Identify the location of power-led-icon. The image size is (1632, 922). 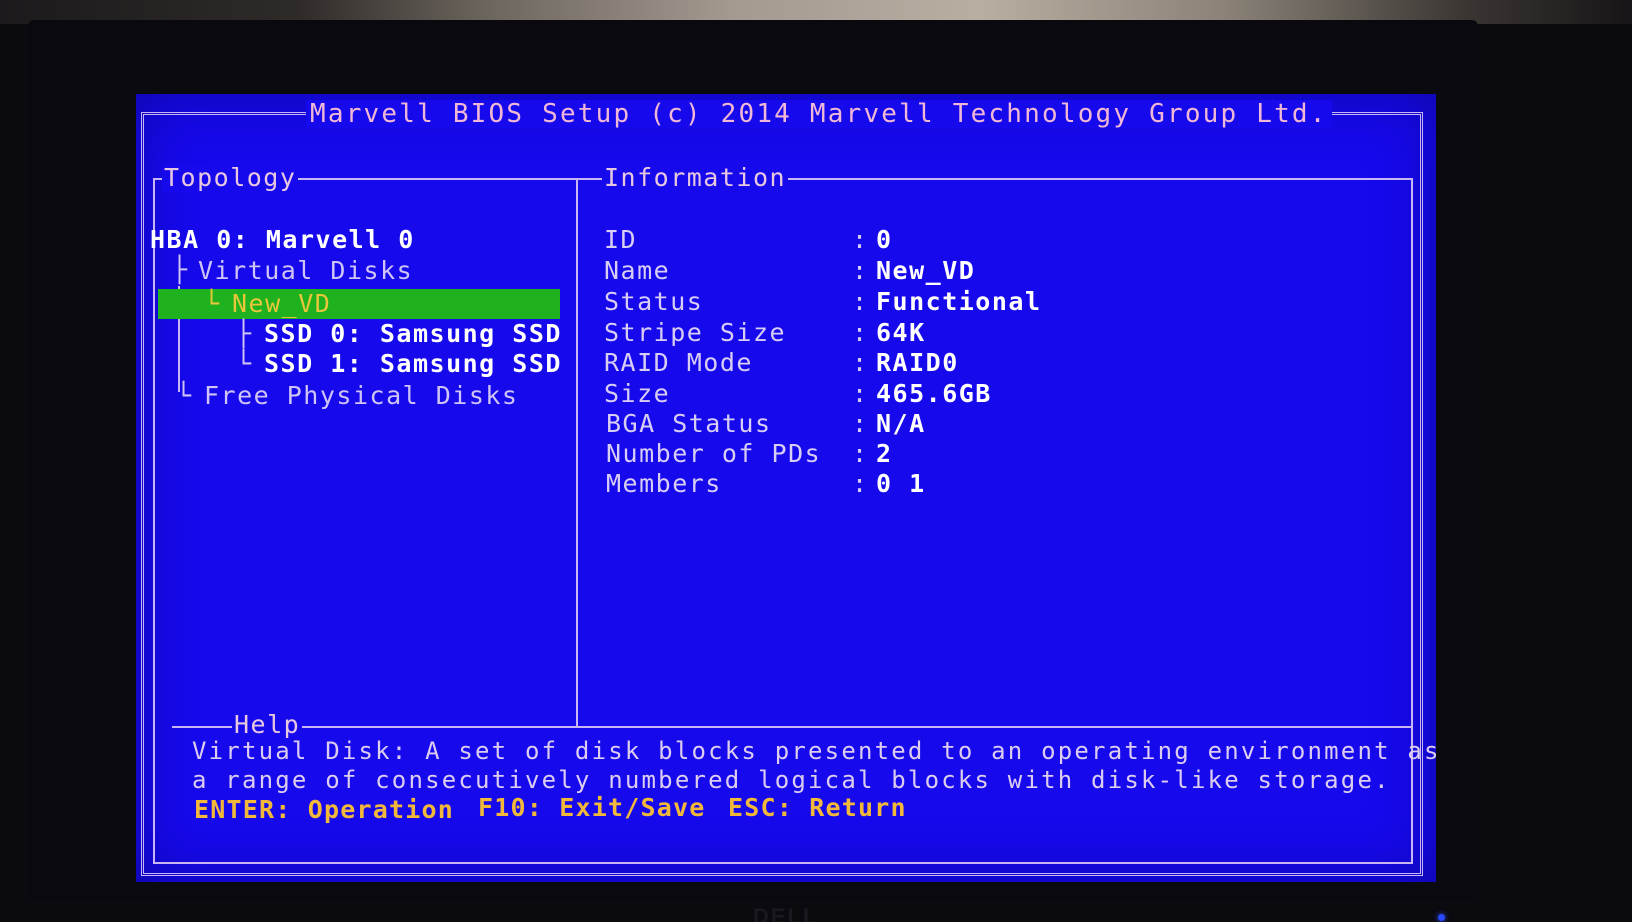
(1441, 917).